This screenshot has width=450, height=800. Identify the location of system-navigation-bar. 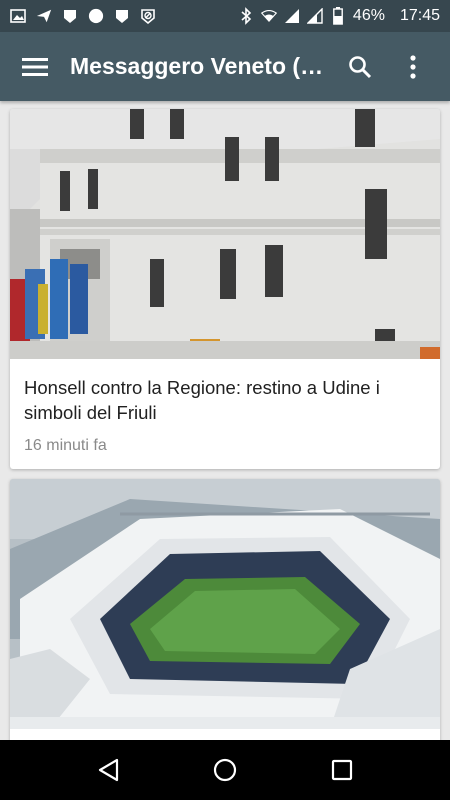
(225, 770).